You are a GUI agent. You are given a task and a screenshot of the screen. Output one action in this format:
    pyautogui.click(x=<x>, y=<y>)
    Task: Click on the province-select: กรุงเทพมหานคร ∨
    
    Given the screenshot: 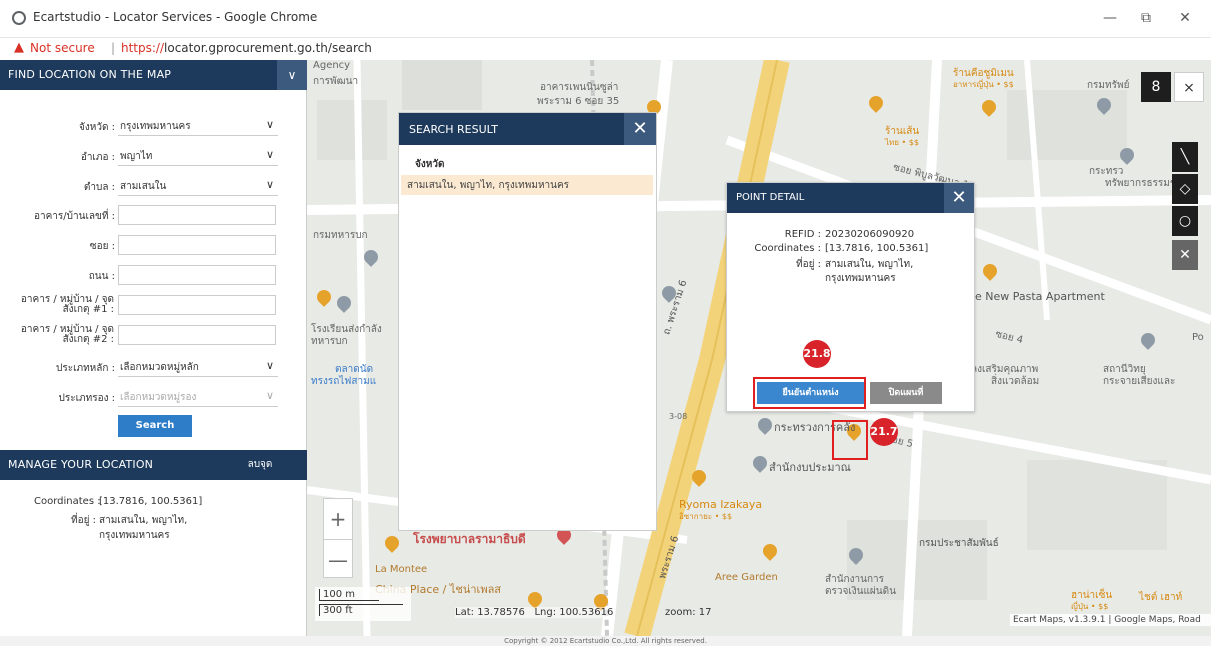 What is the action you would take?
    pyautogui.click(x=198, y=126)
    